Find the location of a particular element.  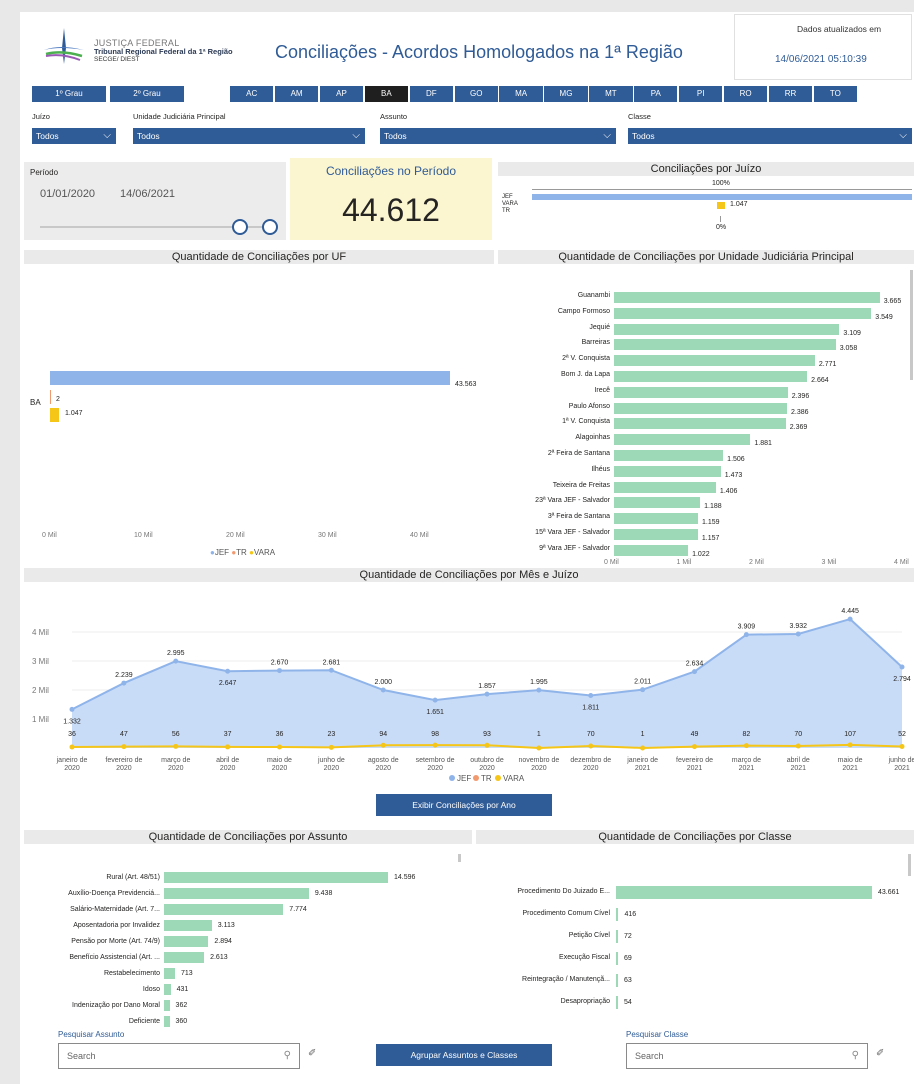

juizo-bar-jef is located at coordinates (722, 197).